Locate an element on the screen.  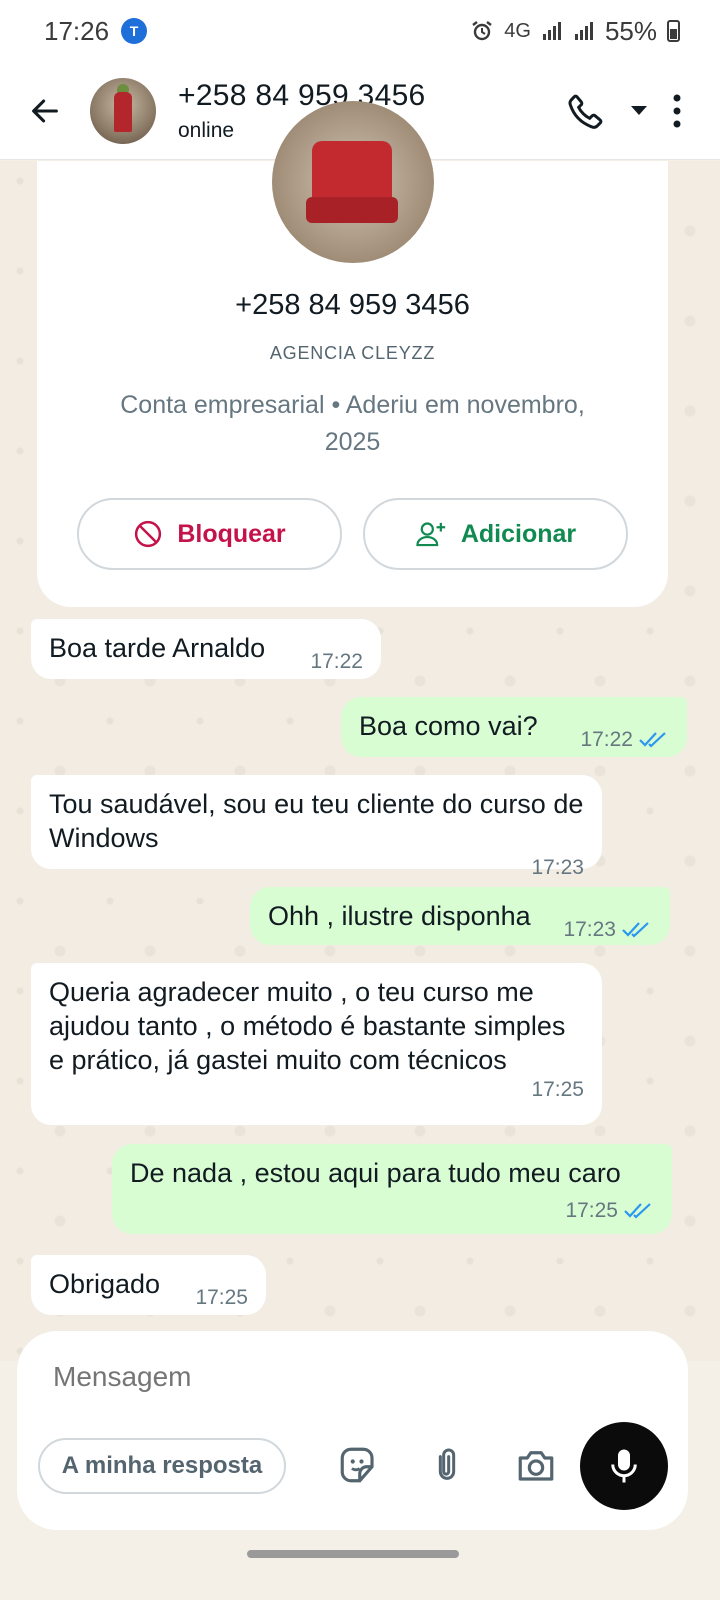
call-options-dropdown is located at coordinates (639, 111).